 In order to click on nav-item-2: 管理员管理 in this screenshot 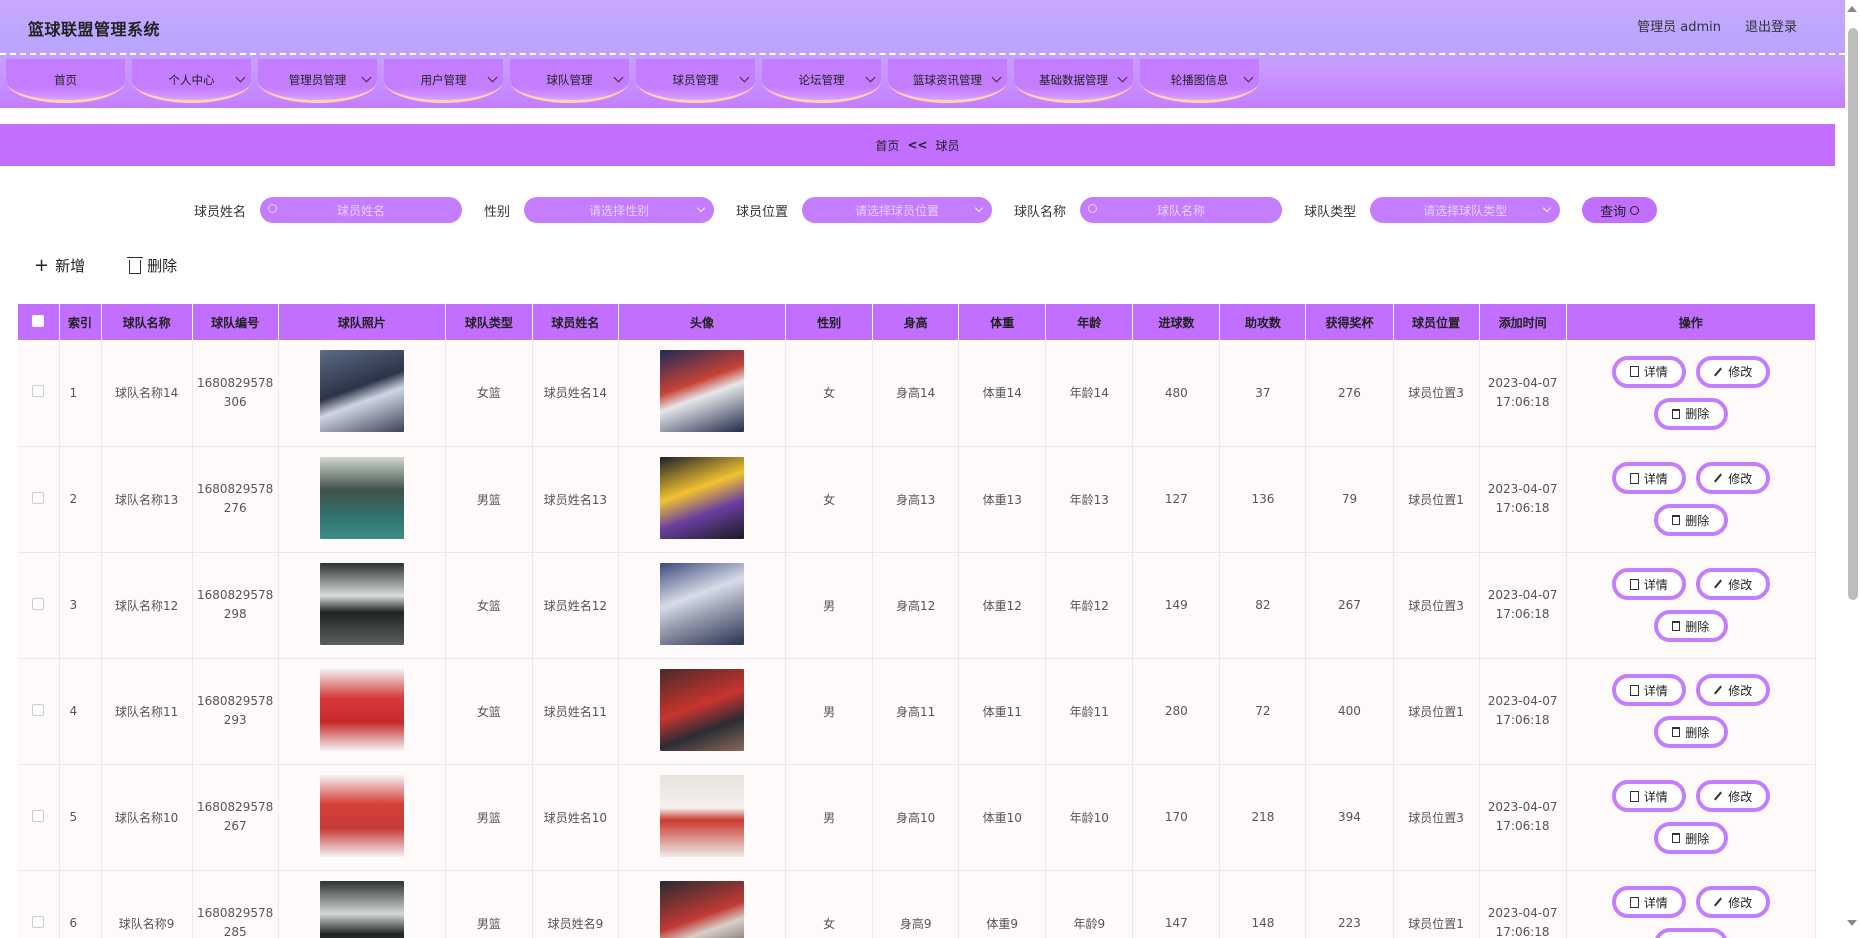, I will do `click(317, 81)`.